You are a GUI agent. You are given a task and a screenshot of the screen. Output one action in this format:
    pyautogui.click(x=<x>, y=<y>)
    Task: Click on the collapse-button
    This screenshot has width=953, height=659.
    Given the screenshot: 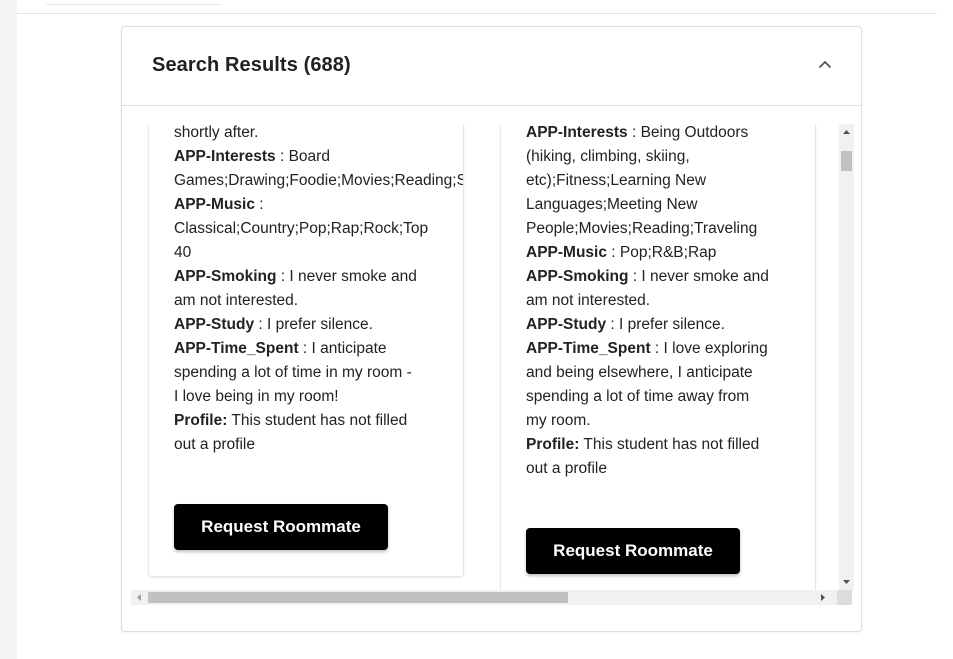 What is the action you would take?
    pyautogui.click(x=825, y=65)
    